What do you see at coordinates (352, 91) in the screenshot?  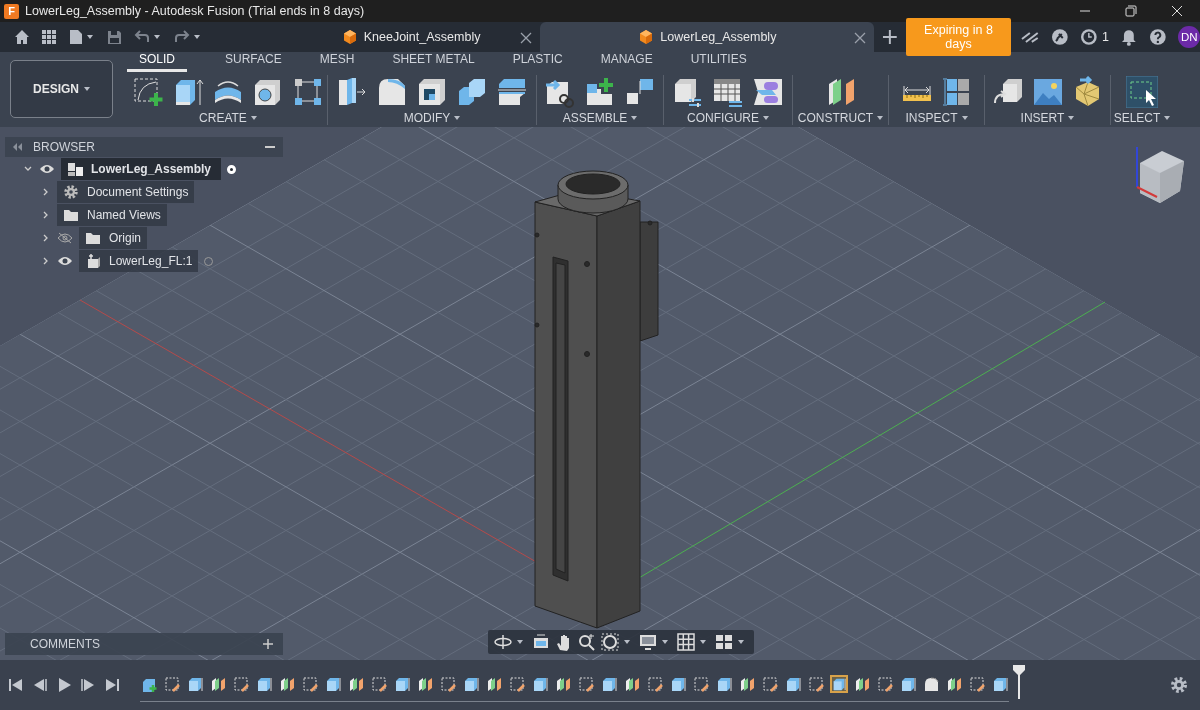 I see `press-pull-icon` at bounding box center [352, 91].